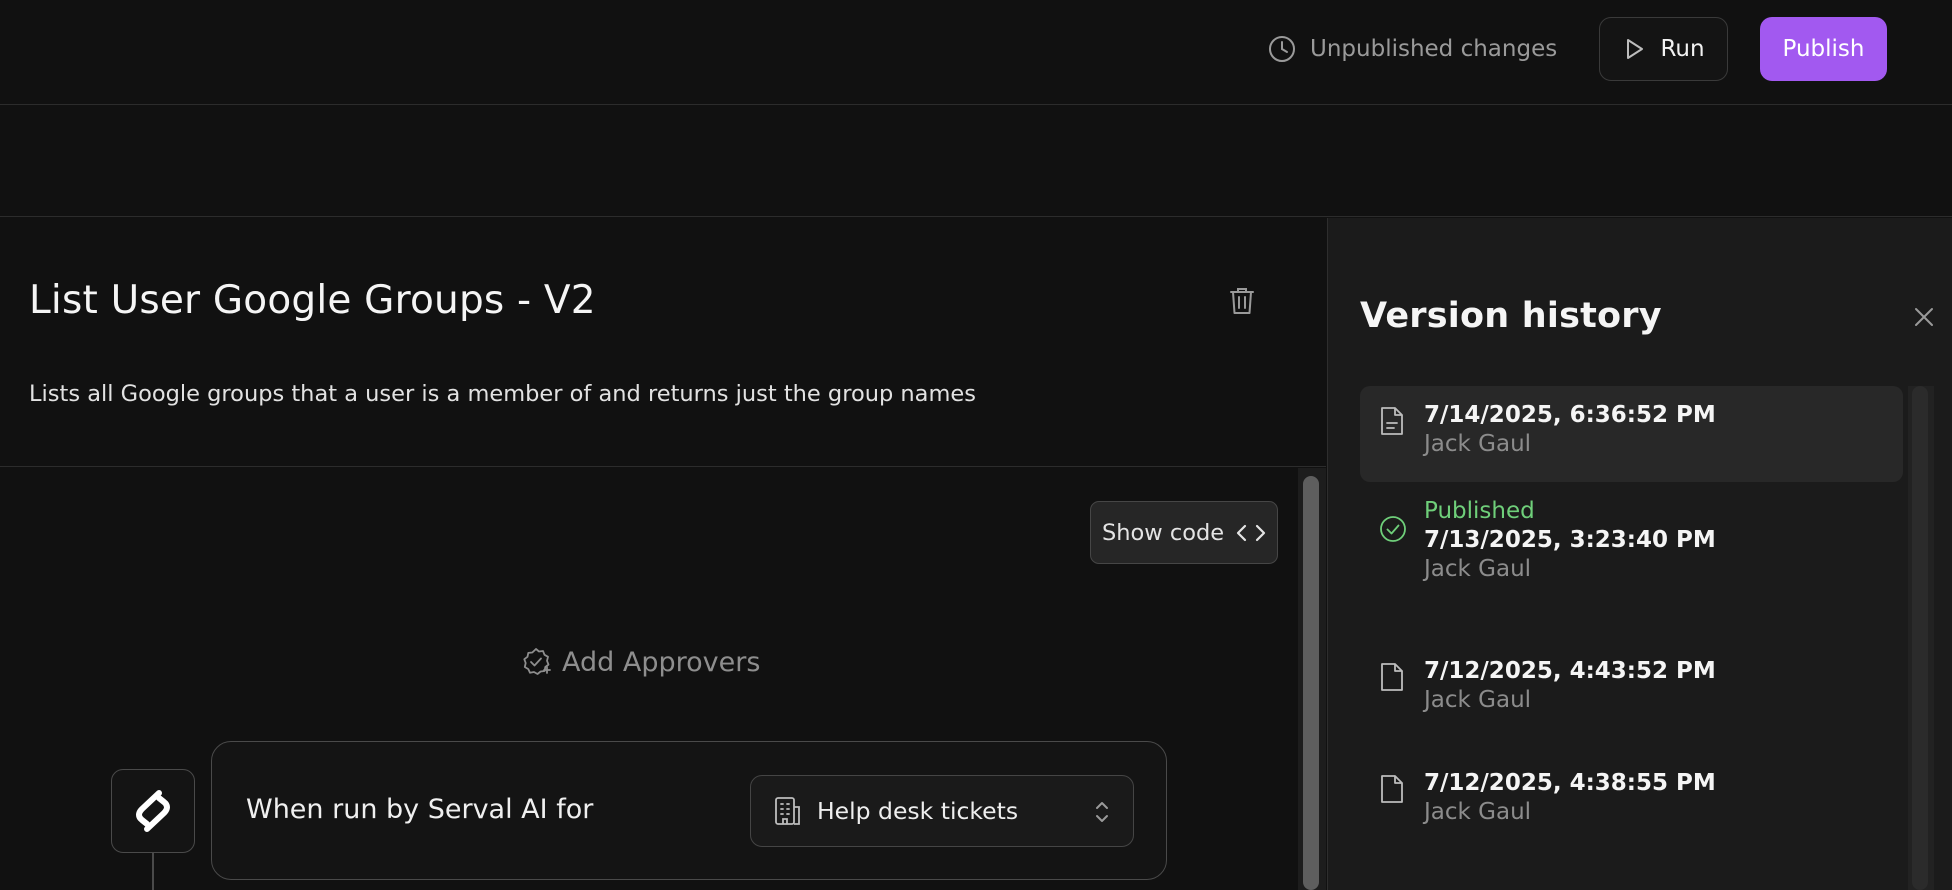  What do you see at coordinates (1163, 532) in the screenshot?
I see `show-code-label: Show code` at bounding box center [1163, 532].